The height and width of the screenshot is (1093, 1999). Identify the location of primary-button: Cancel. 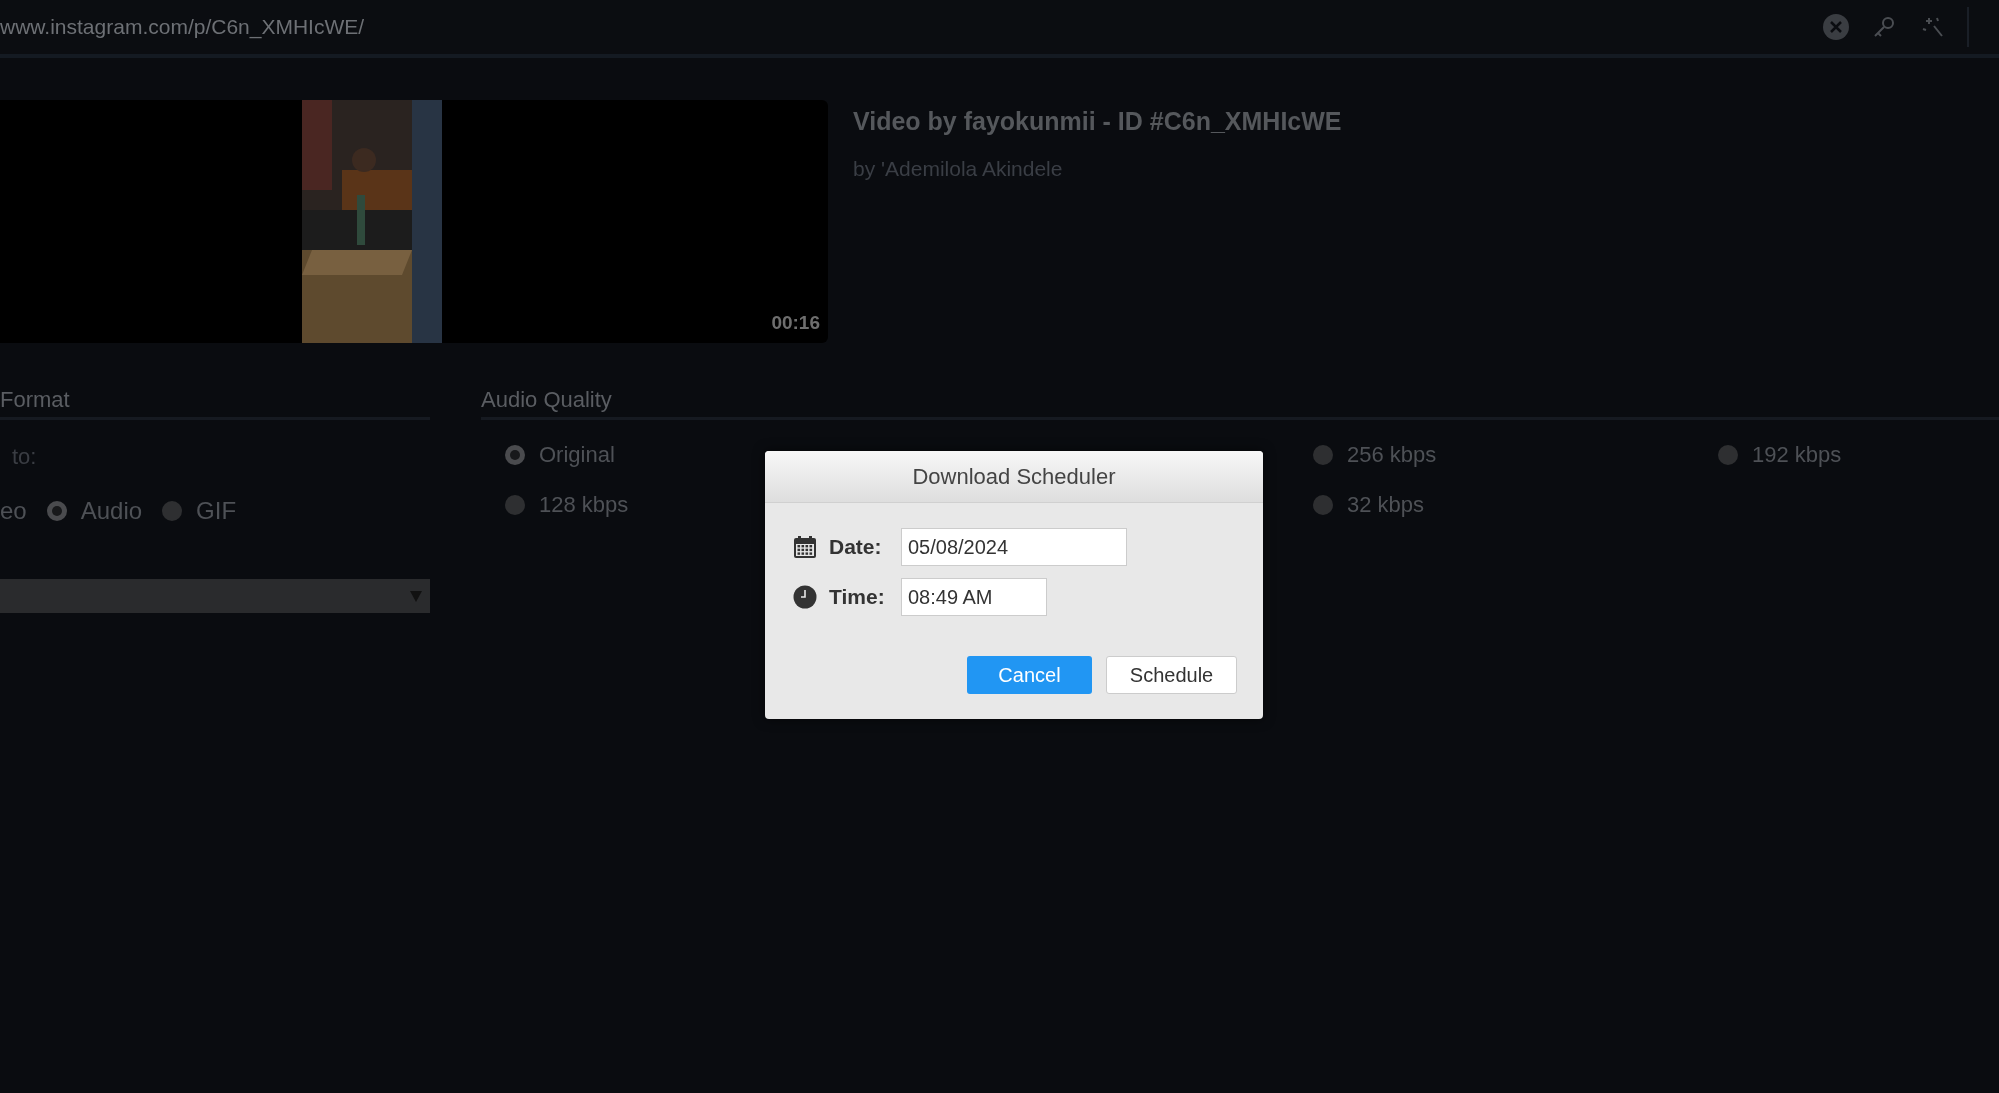
(1029, 675).